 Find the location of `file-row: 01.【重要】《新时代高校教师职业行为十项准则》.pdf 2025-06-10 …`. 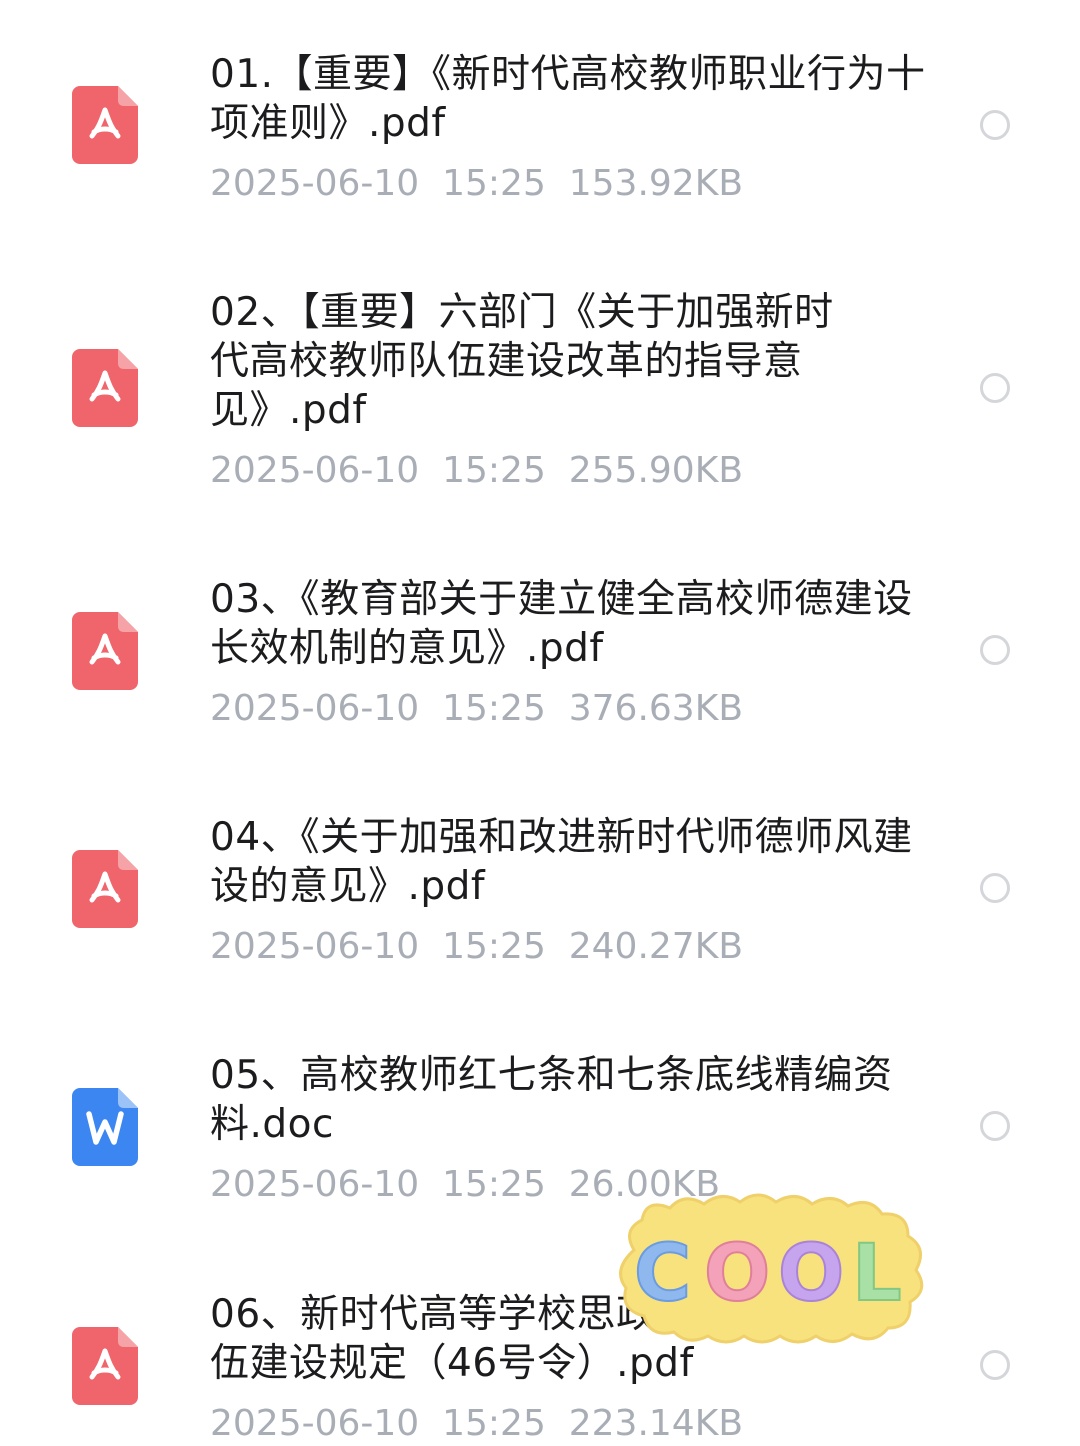

file-row: 01.【重要】《新时代高校教师职业行为十项准则》.pdf 2025-06-10 … is located at coordinates (540, 145).